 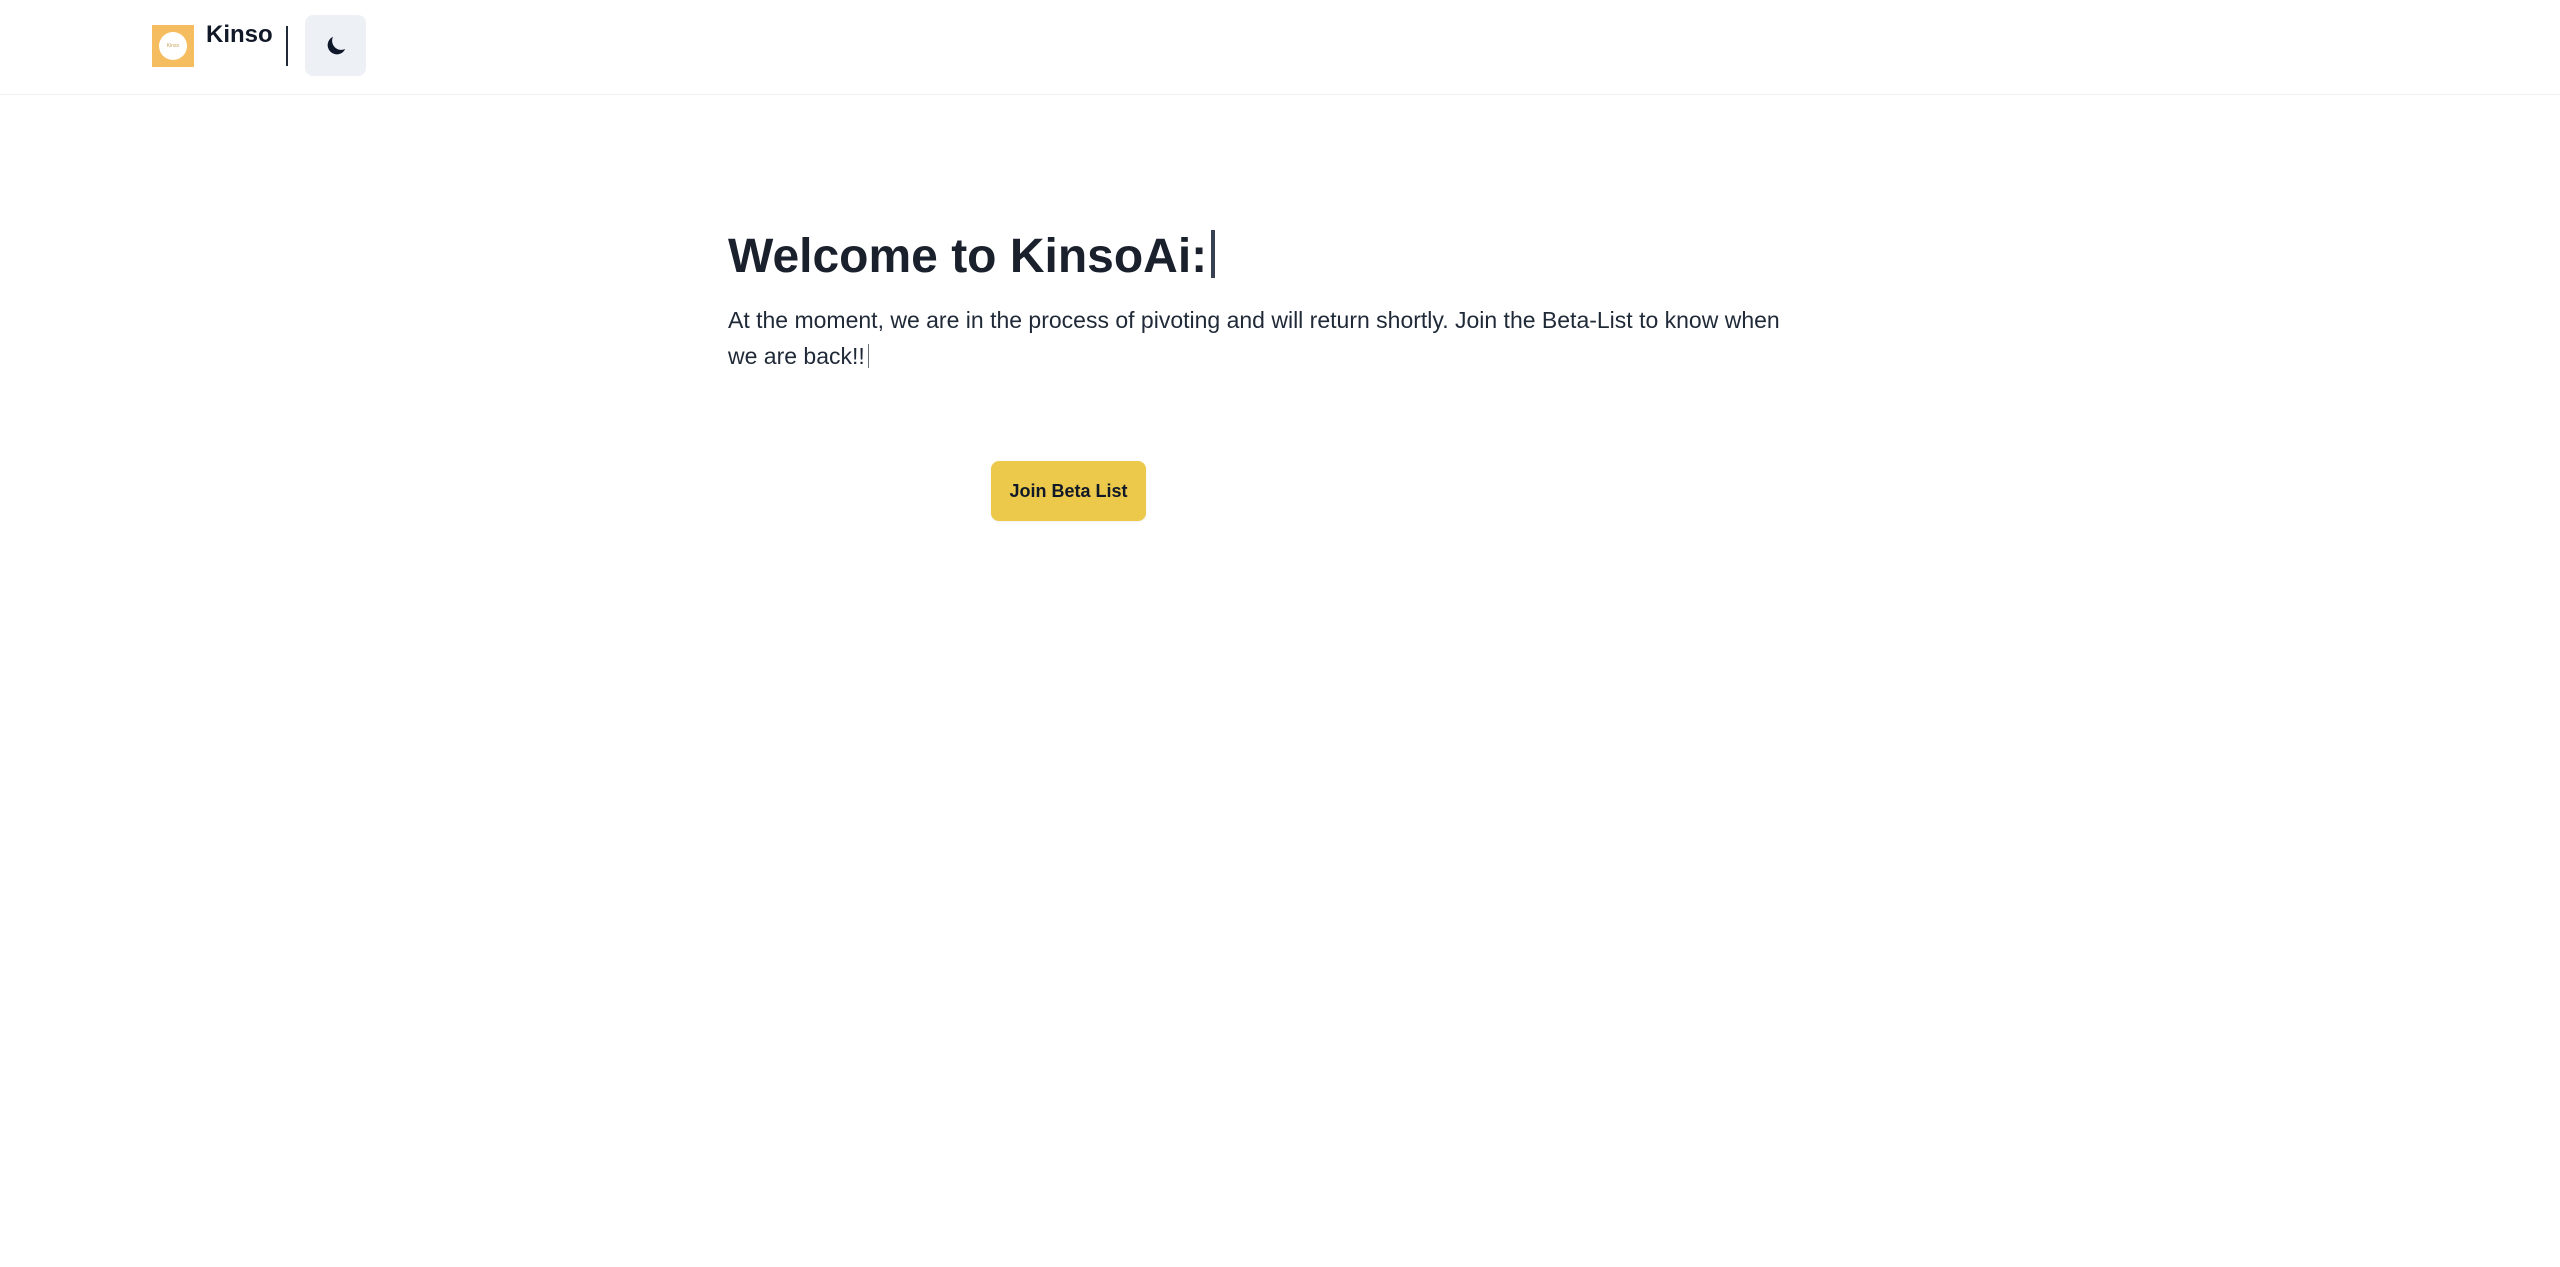 What do you see at coordinates (287, 46) in the screenshot?
I see `header-divider` at bounding box center [287, 46].